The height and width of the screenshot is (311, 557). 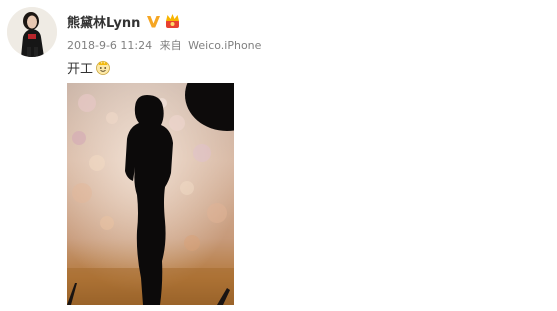 What do you see at coordinates (153, 21) in the screenshot?
I see `verified-v-badge-icon` at bounding box center [153, 21].